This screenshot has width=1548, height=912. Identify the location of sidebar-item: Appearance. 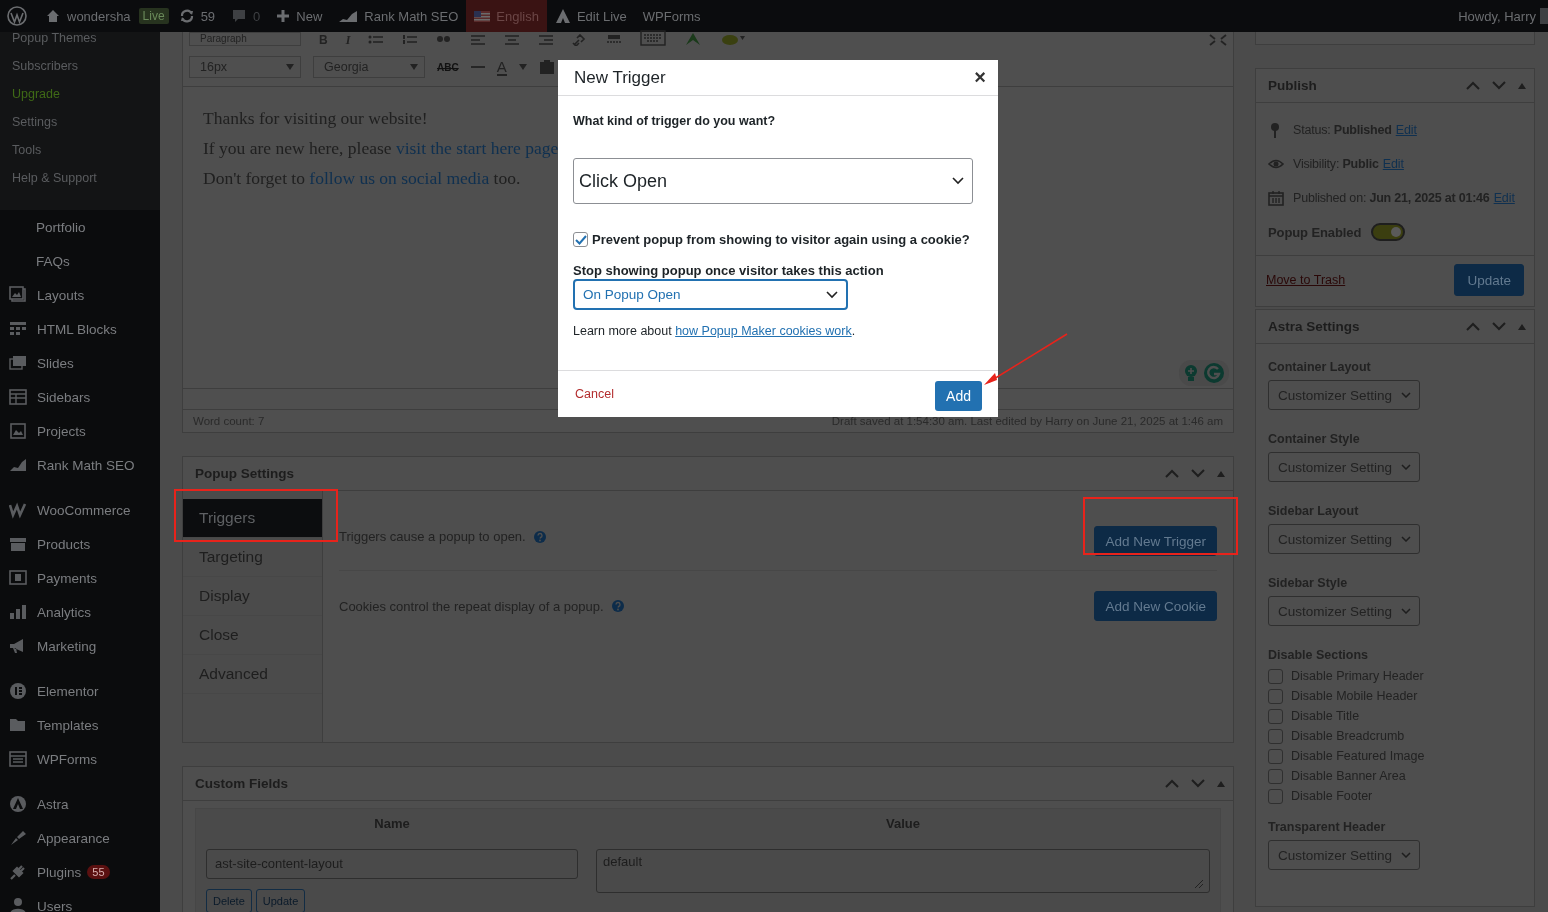
(80, 838).